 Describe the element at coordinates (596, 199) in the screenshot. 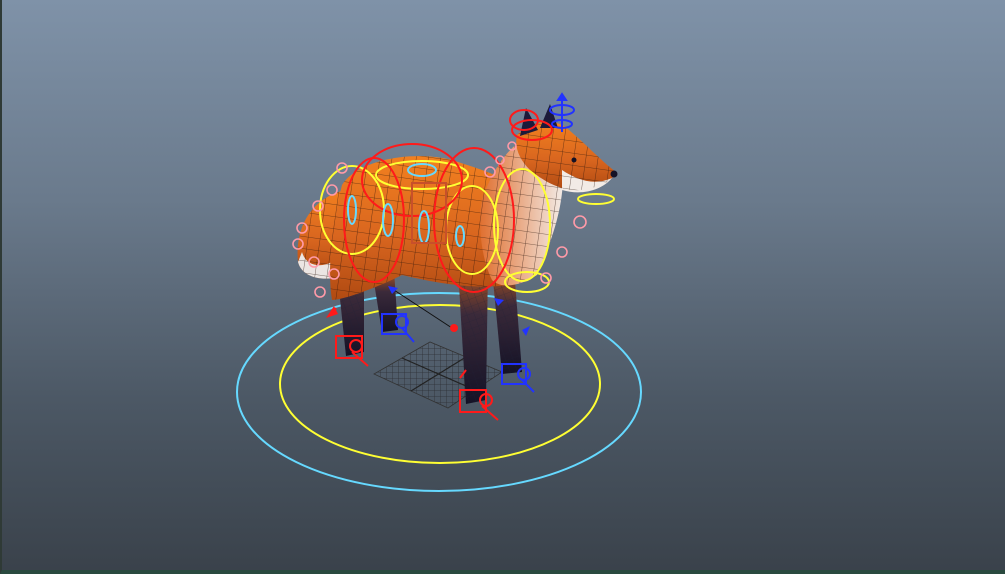

I see `jaw-control-icon` at that location.